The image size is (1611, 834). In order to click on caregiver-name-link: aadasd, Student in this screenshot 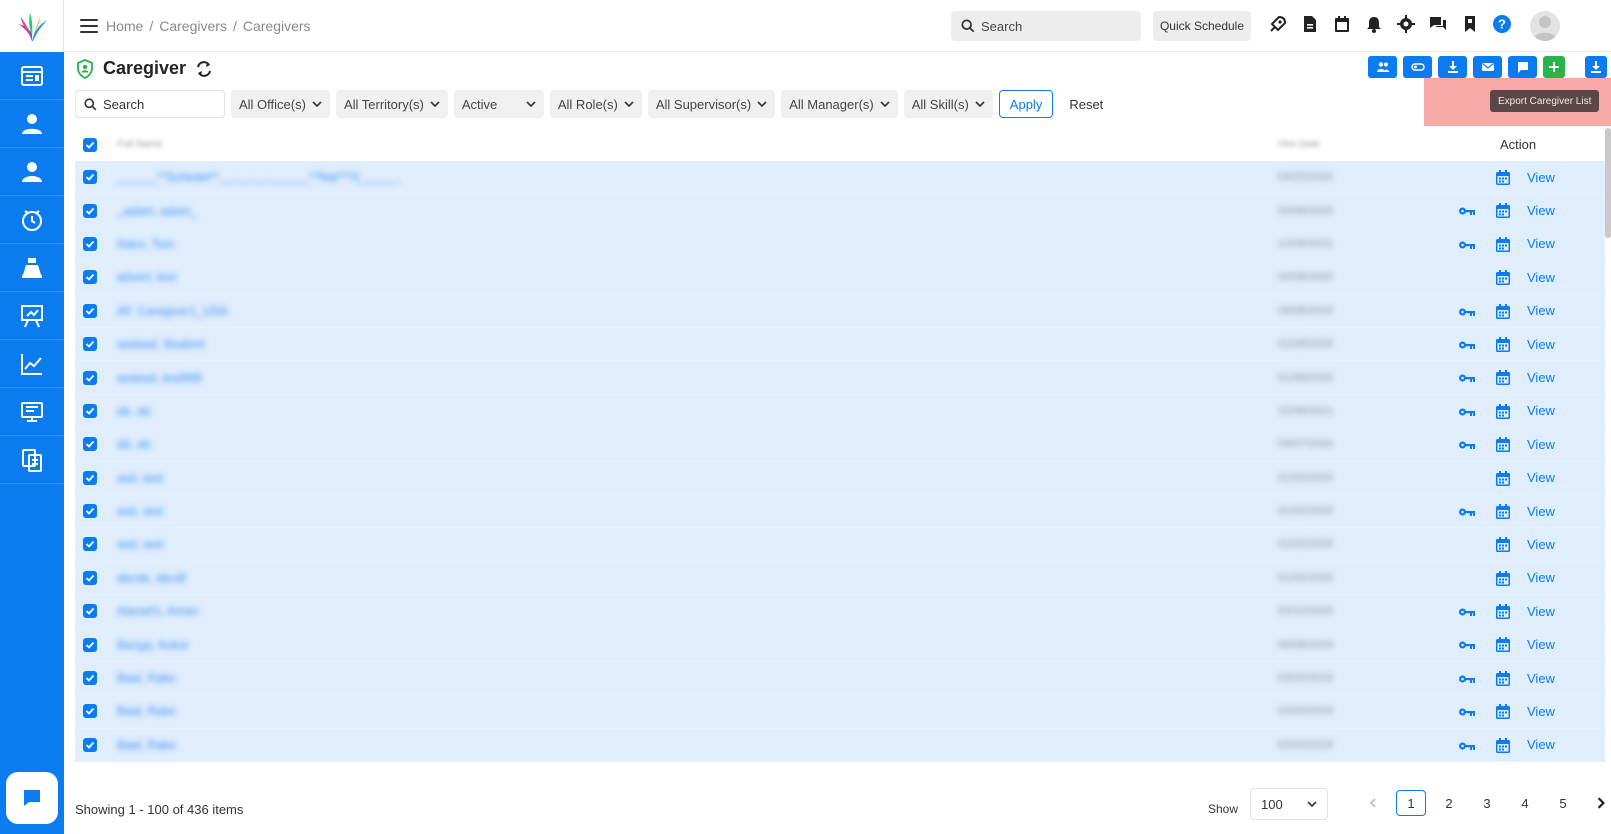, I will do `click(160, 344)`.